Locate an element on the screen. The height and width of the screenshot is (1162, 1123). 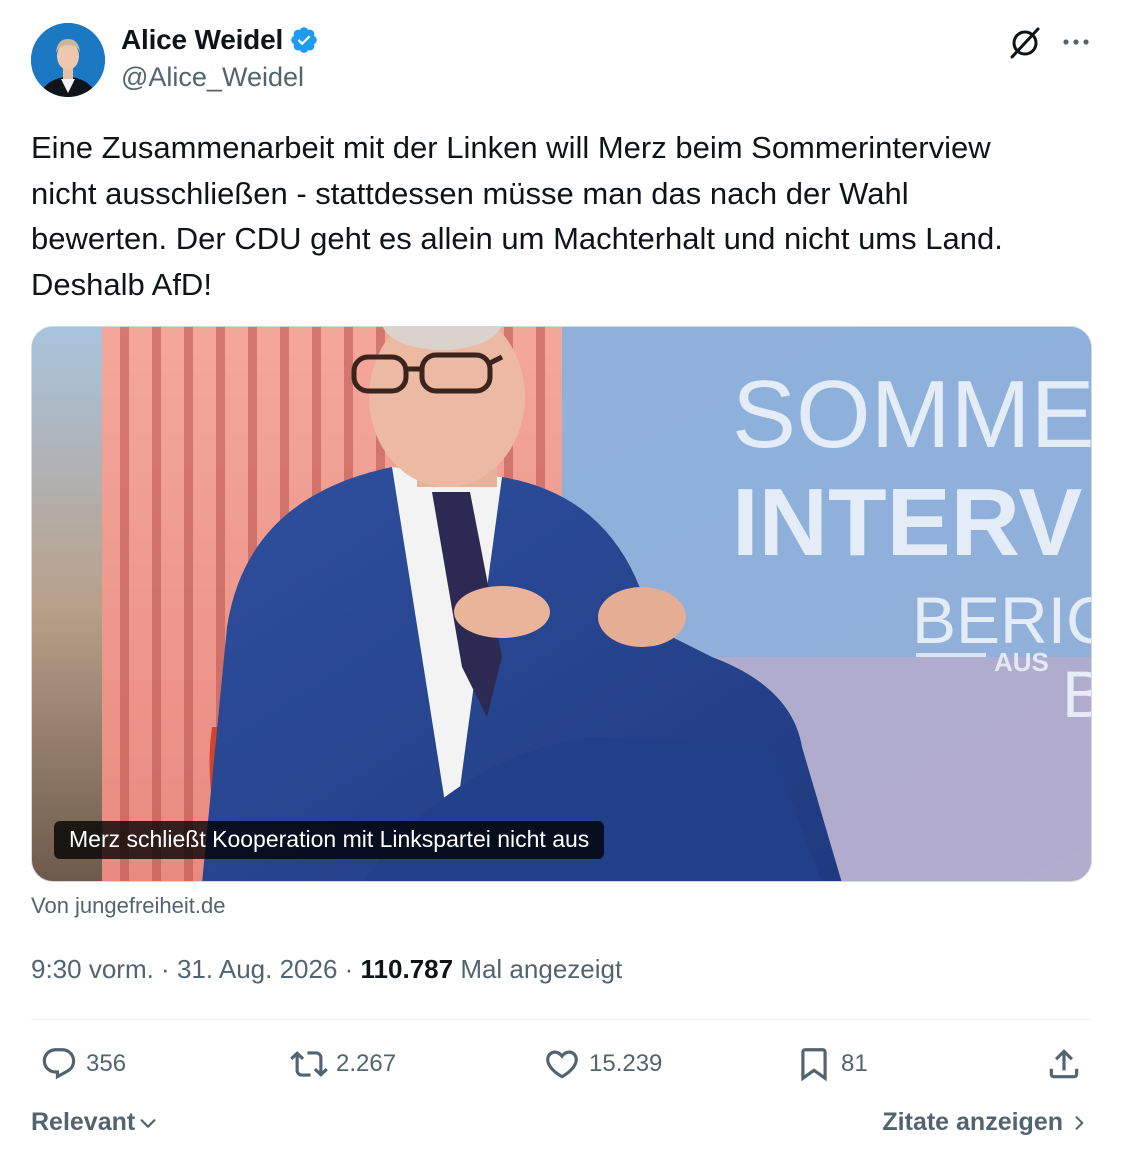
share-icon is located at coordinates (1064, 1064).